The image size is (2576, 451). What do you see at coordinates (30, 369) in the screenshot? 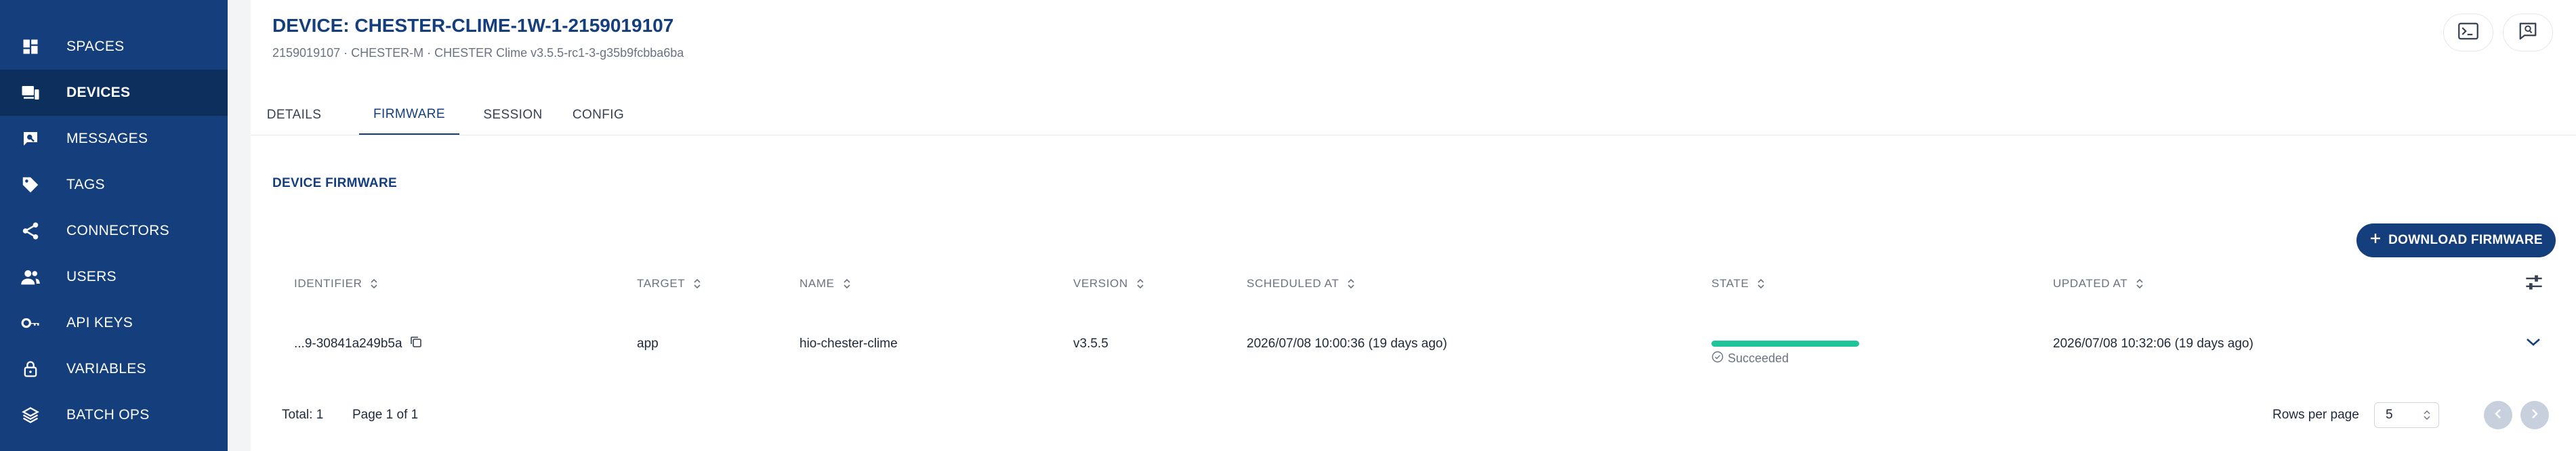
I see `lock-icon` at bounding box center [30, 369].